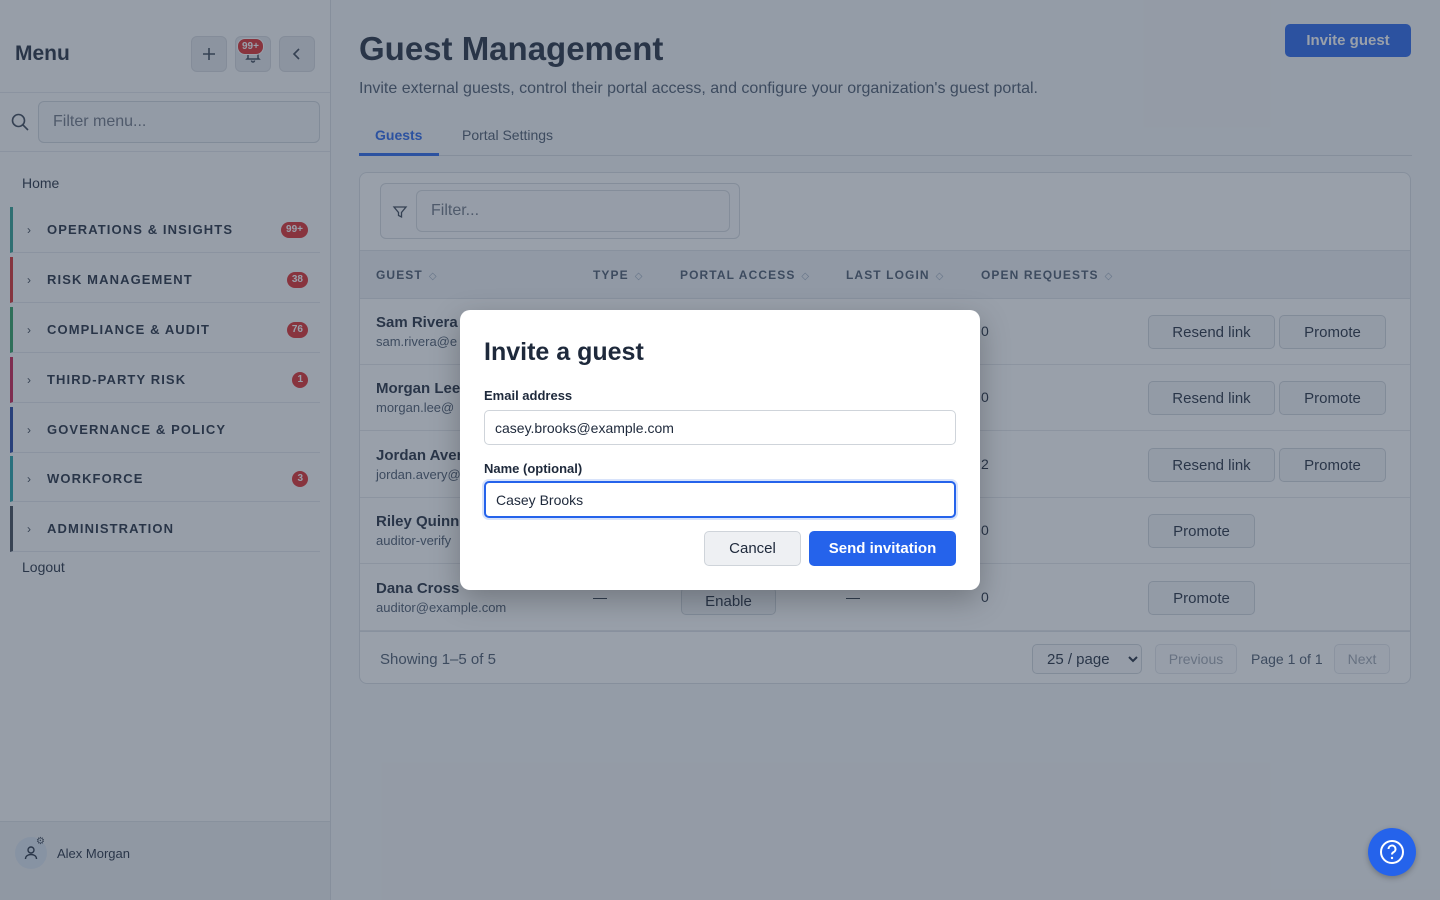  I want to click on email-label: Email address, so click(528, 395).